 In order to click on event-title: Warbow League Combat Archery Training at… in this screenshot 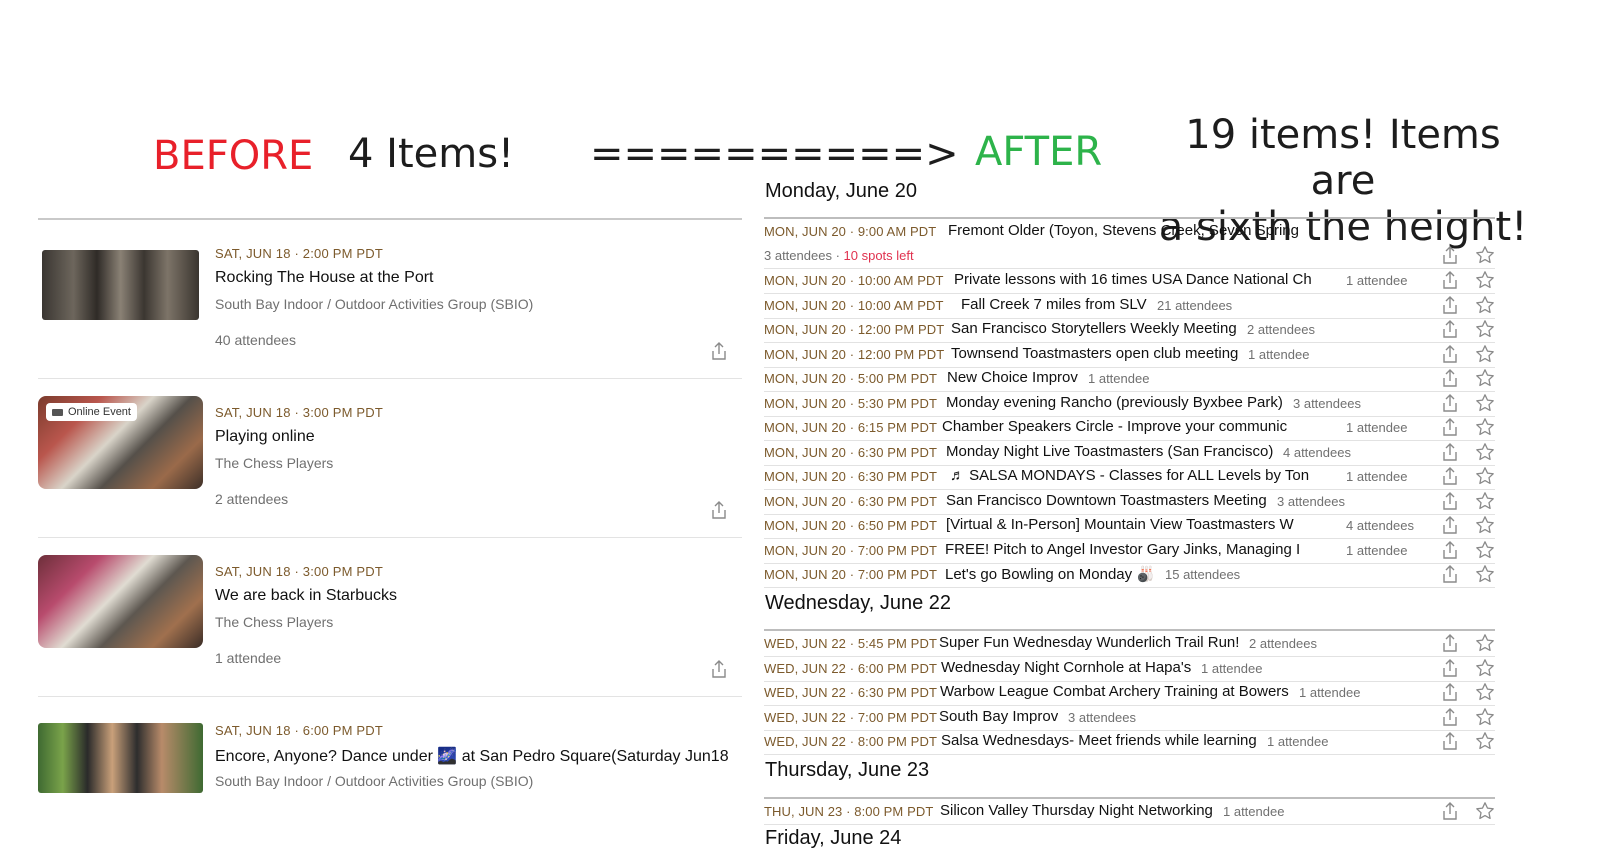, I will do `click(1114, 691)`.